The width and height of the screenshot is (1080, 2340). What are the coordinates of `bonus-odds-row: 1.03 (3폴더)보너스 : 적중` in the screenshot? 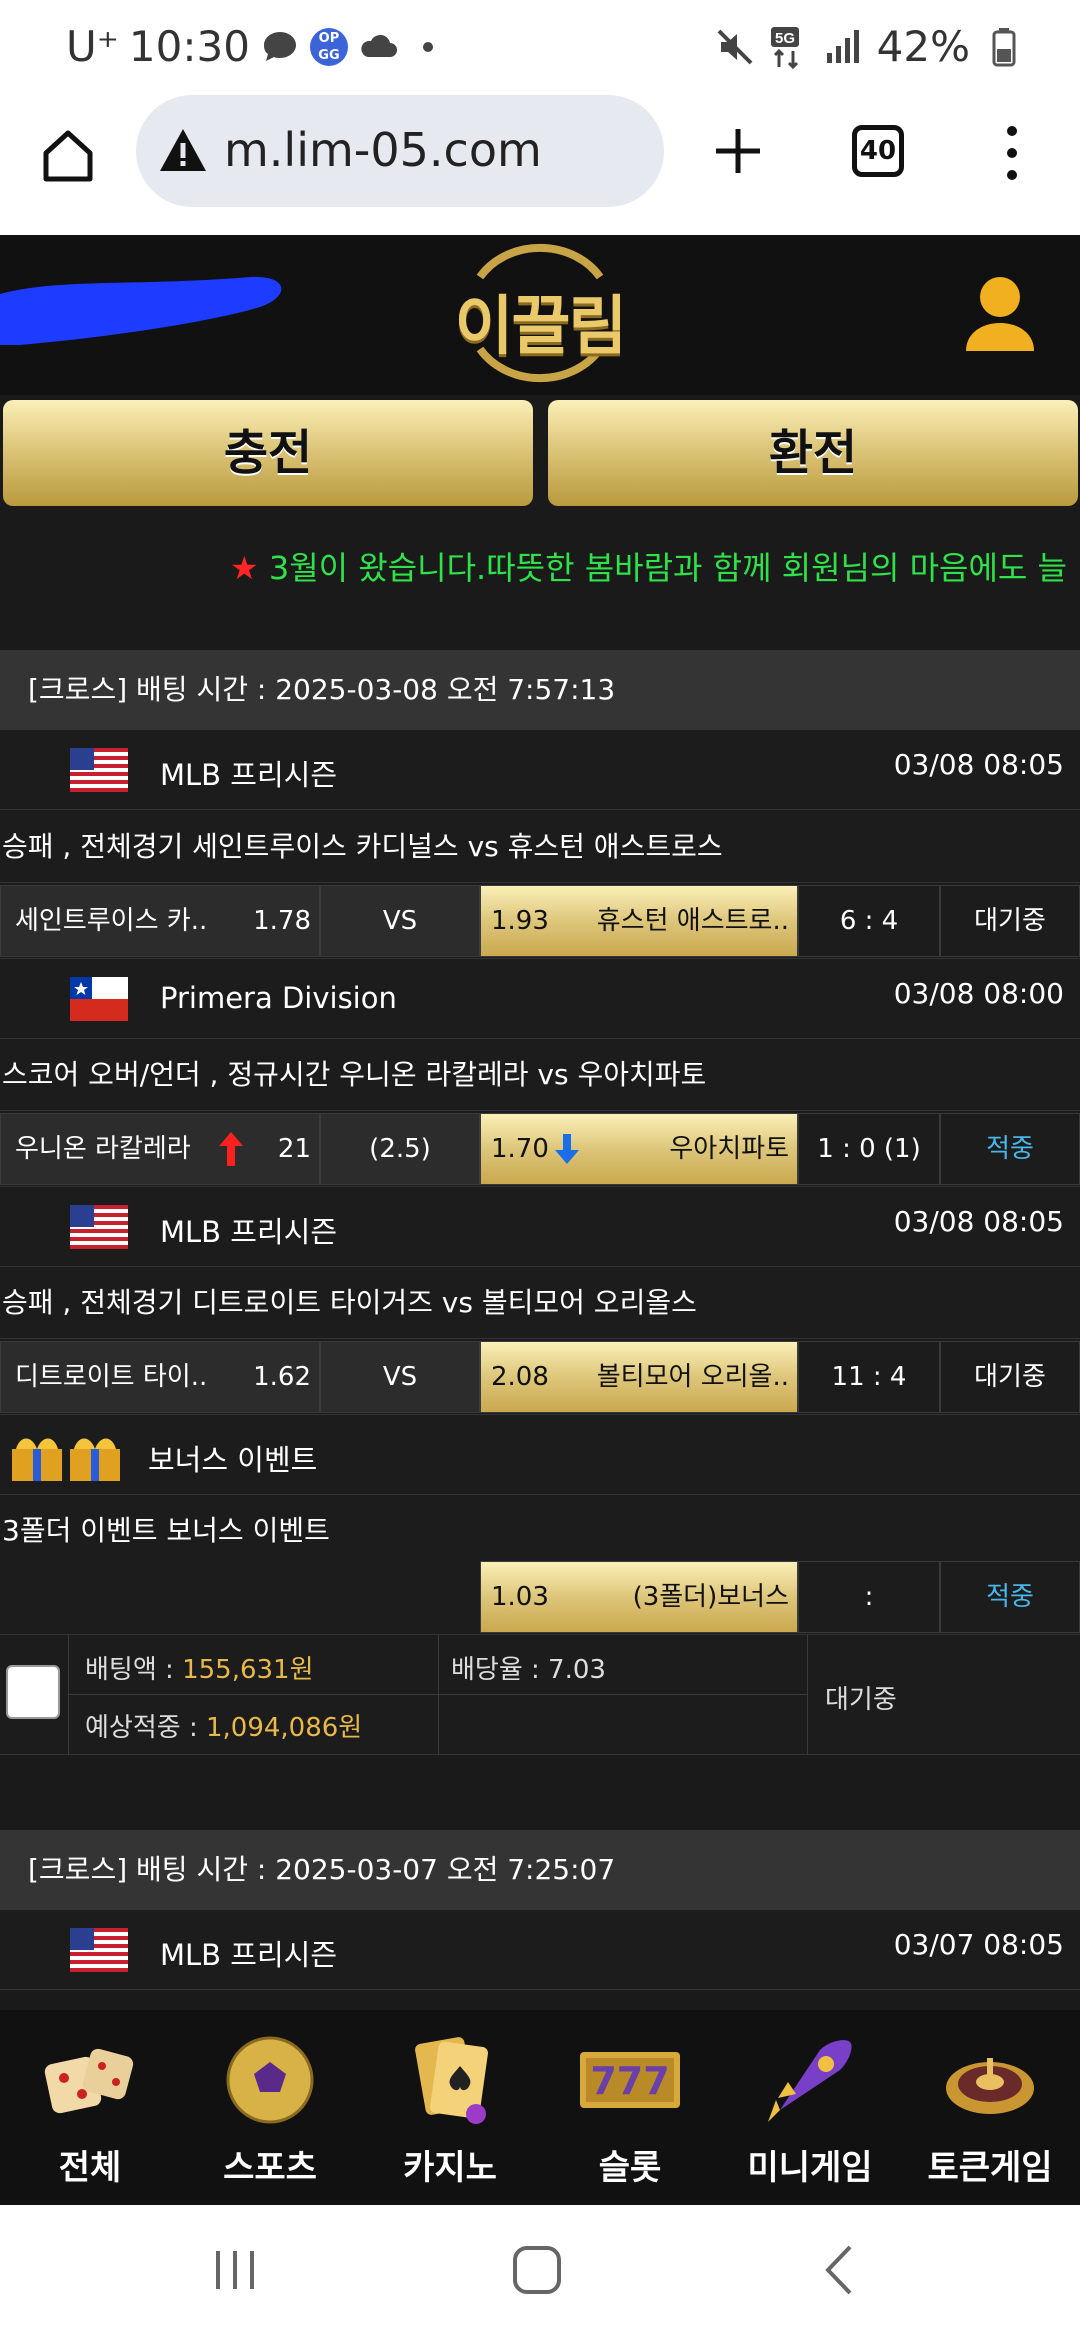 It's located at (540, 1597).